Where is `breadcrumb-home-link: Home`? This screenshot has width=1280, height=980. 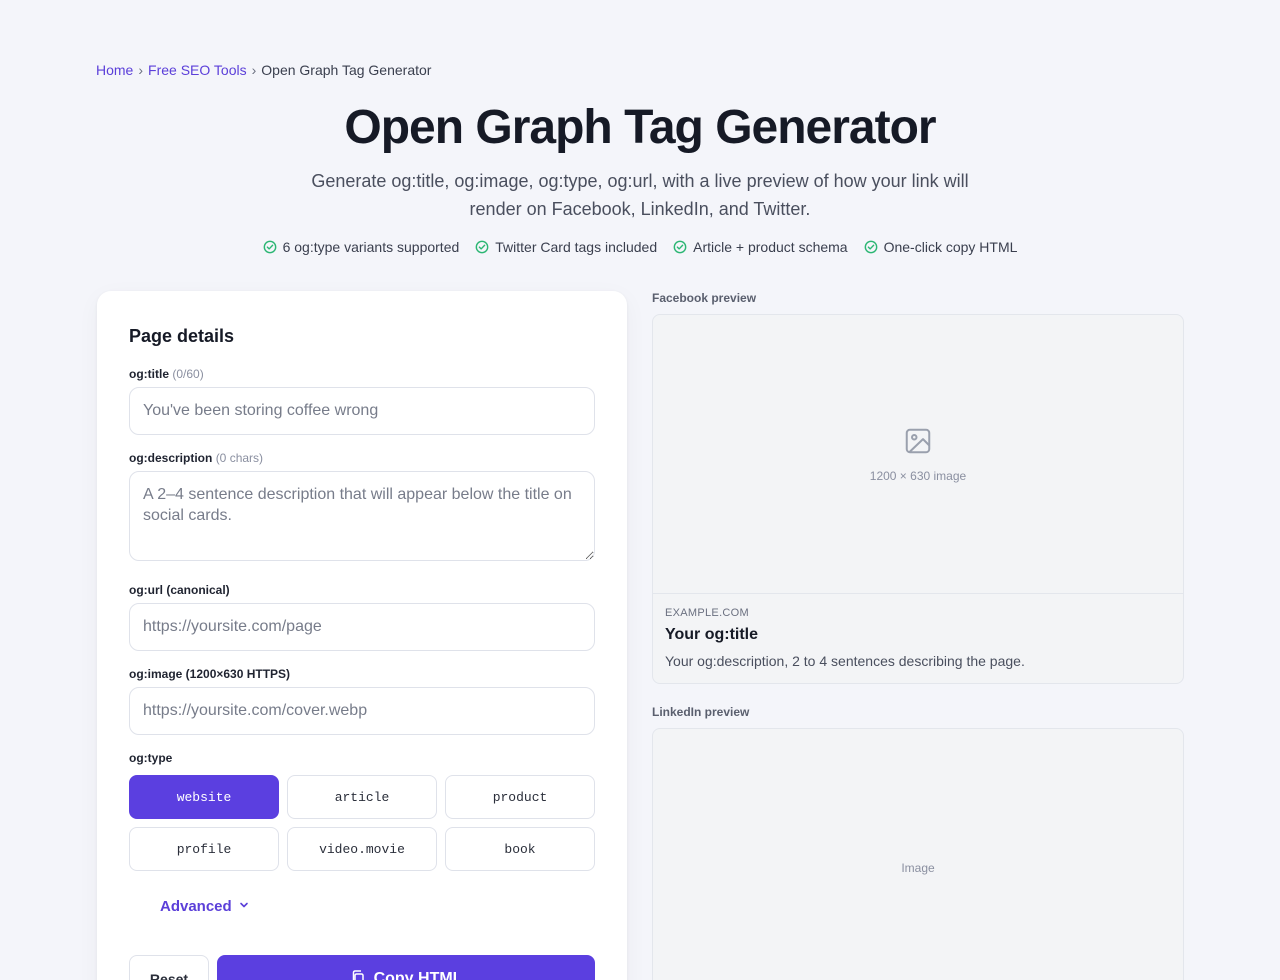
breadcrumb-home-link: Home is located at coordinates (114, 70).